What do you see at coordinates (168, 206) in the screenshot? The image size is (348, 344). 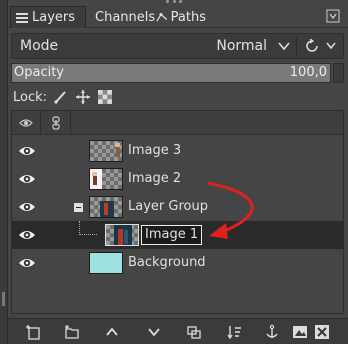 I see `layer-name: Layer Group` at bounding box center [168, 206].